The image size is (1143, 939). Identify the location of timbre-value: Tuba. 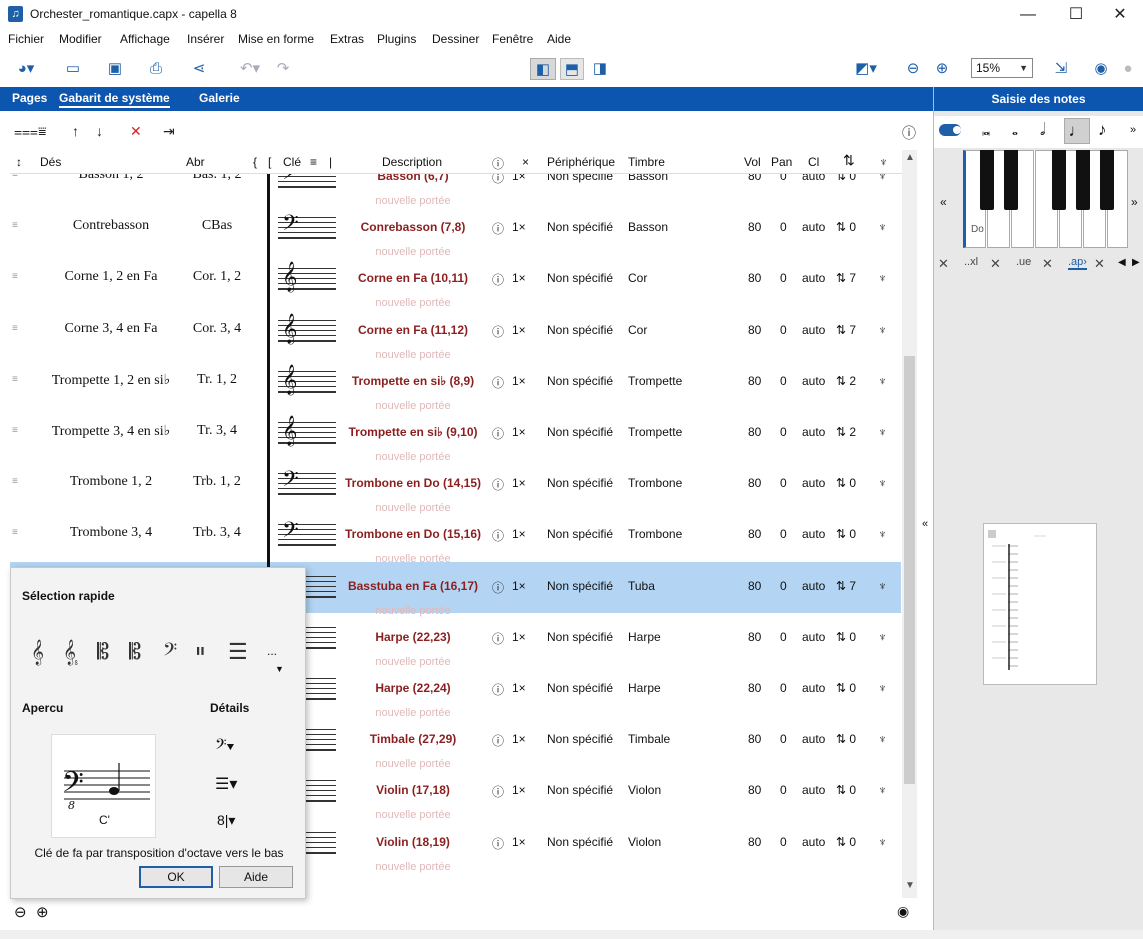
(641, 586).